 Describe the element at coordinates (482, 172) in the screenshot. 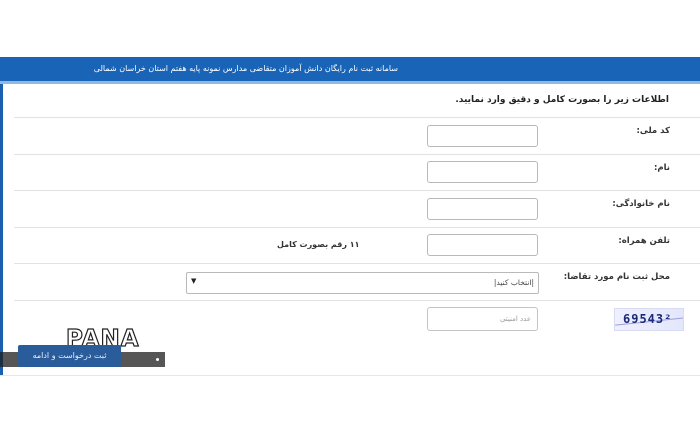

I see `first-name-input` at that location.